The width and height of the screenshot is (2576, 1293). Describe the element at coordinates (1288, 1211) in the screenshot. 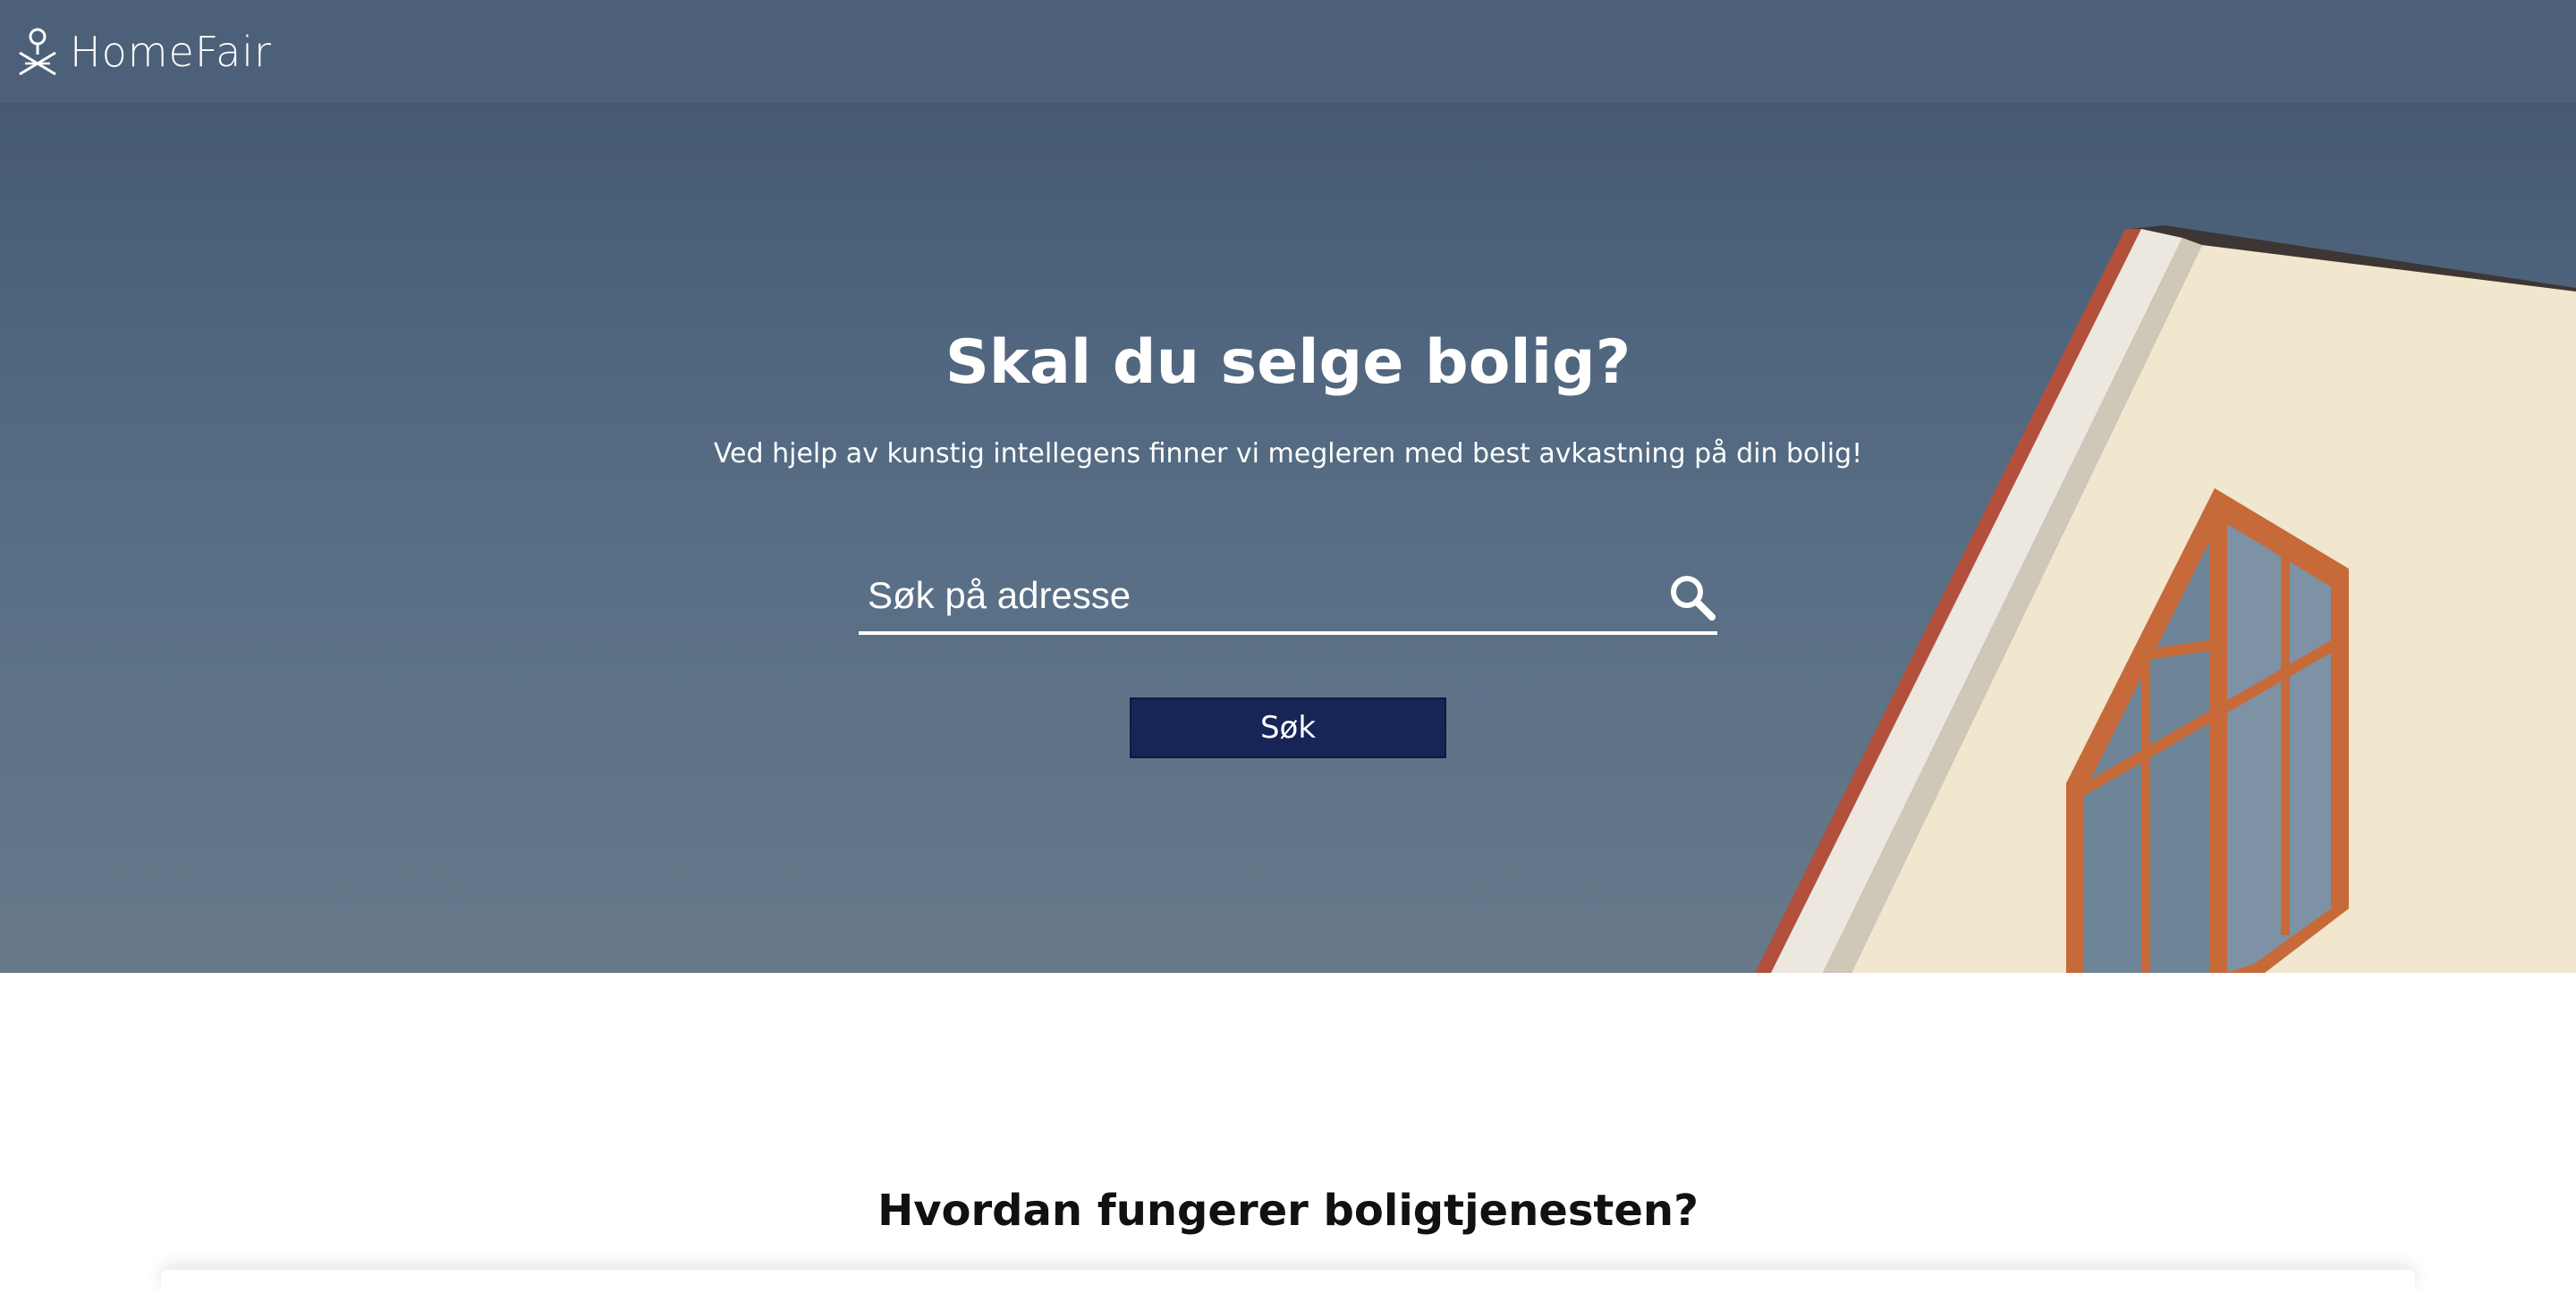

I see `how-it-works-title: Hvordan fungerer boligtjenesten?` at that location.